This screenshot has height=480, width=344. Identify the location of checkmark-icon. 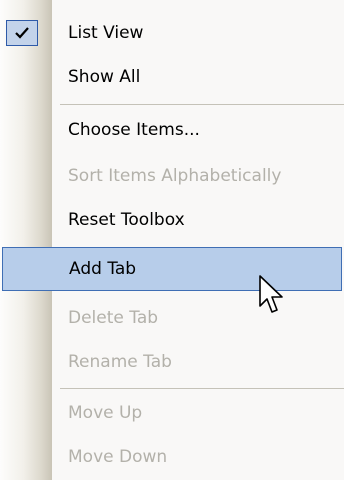
(22, 33).